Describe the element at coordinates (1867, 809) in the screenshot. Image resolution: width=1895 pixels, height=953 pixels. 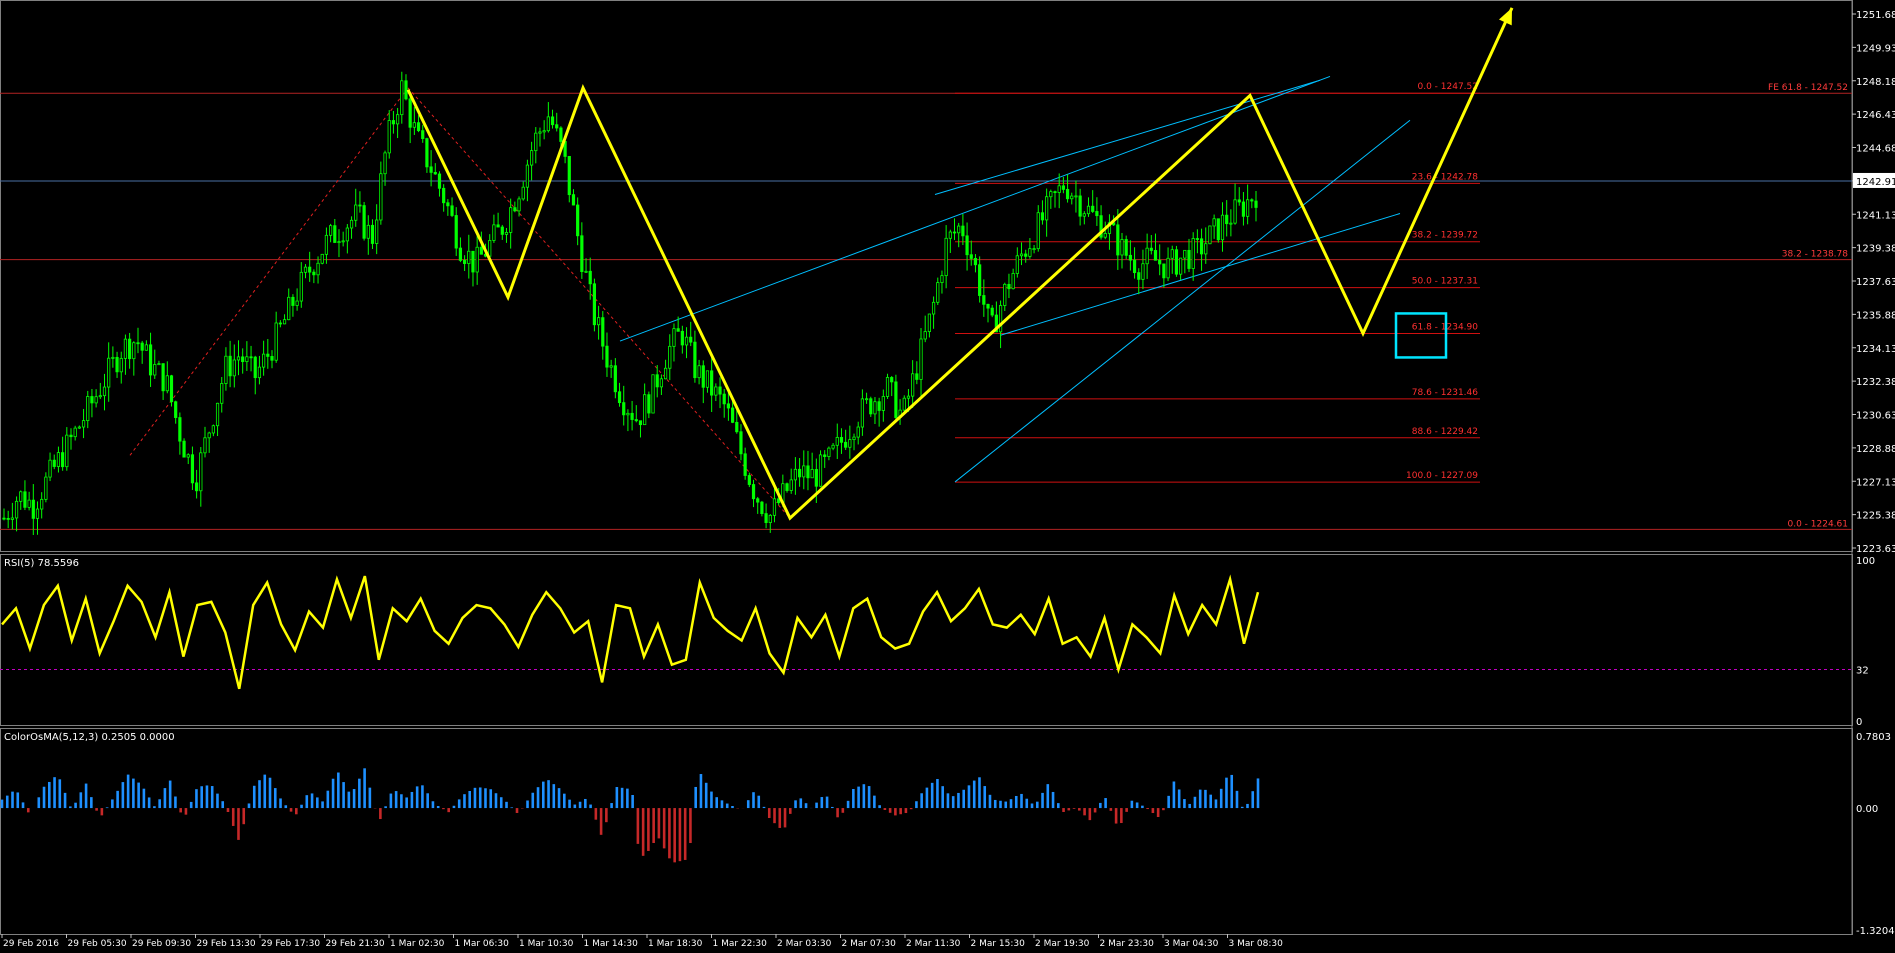
I see `osma-axis-label: 0.00` at that location.